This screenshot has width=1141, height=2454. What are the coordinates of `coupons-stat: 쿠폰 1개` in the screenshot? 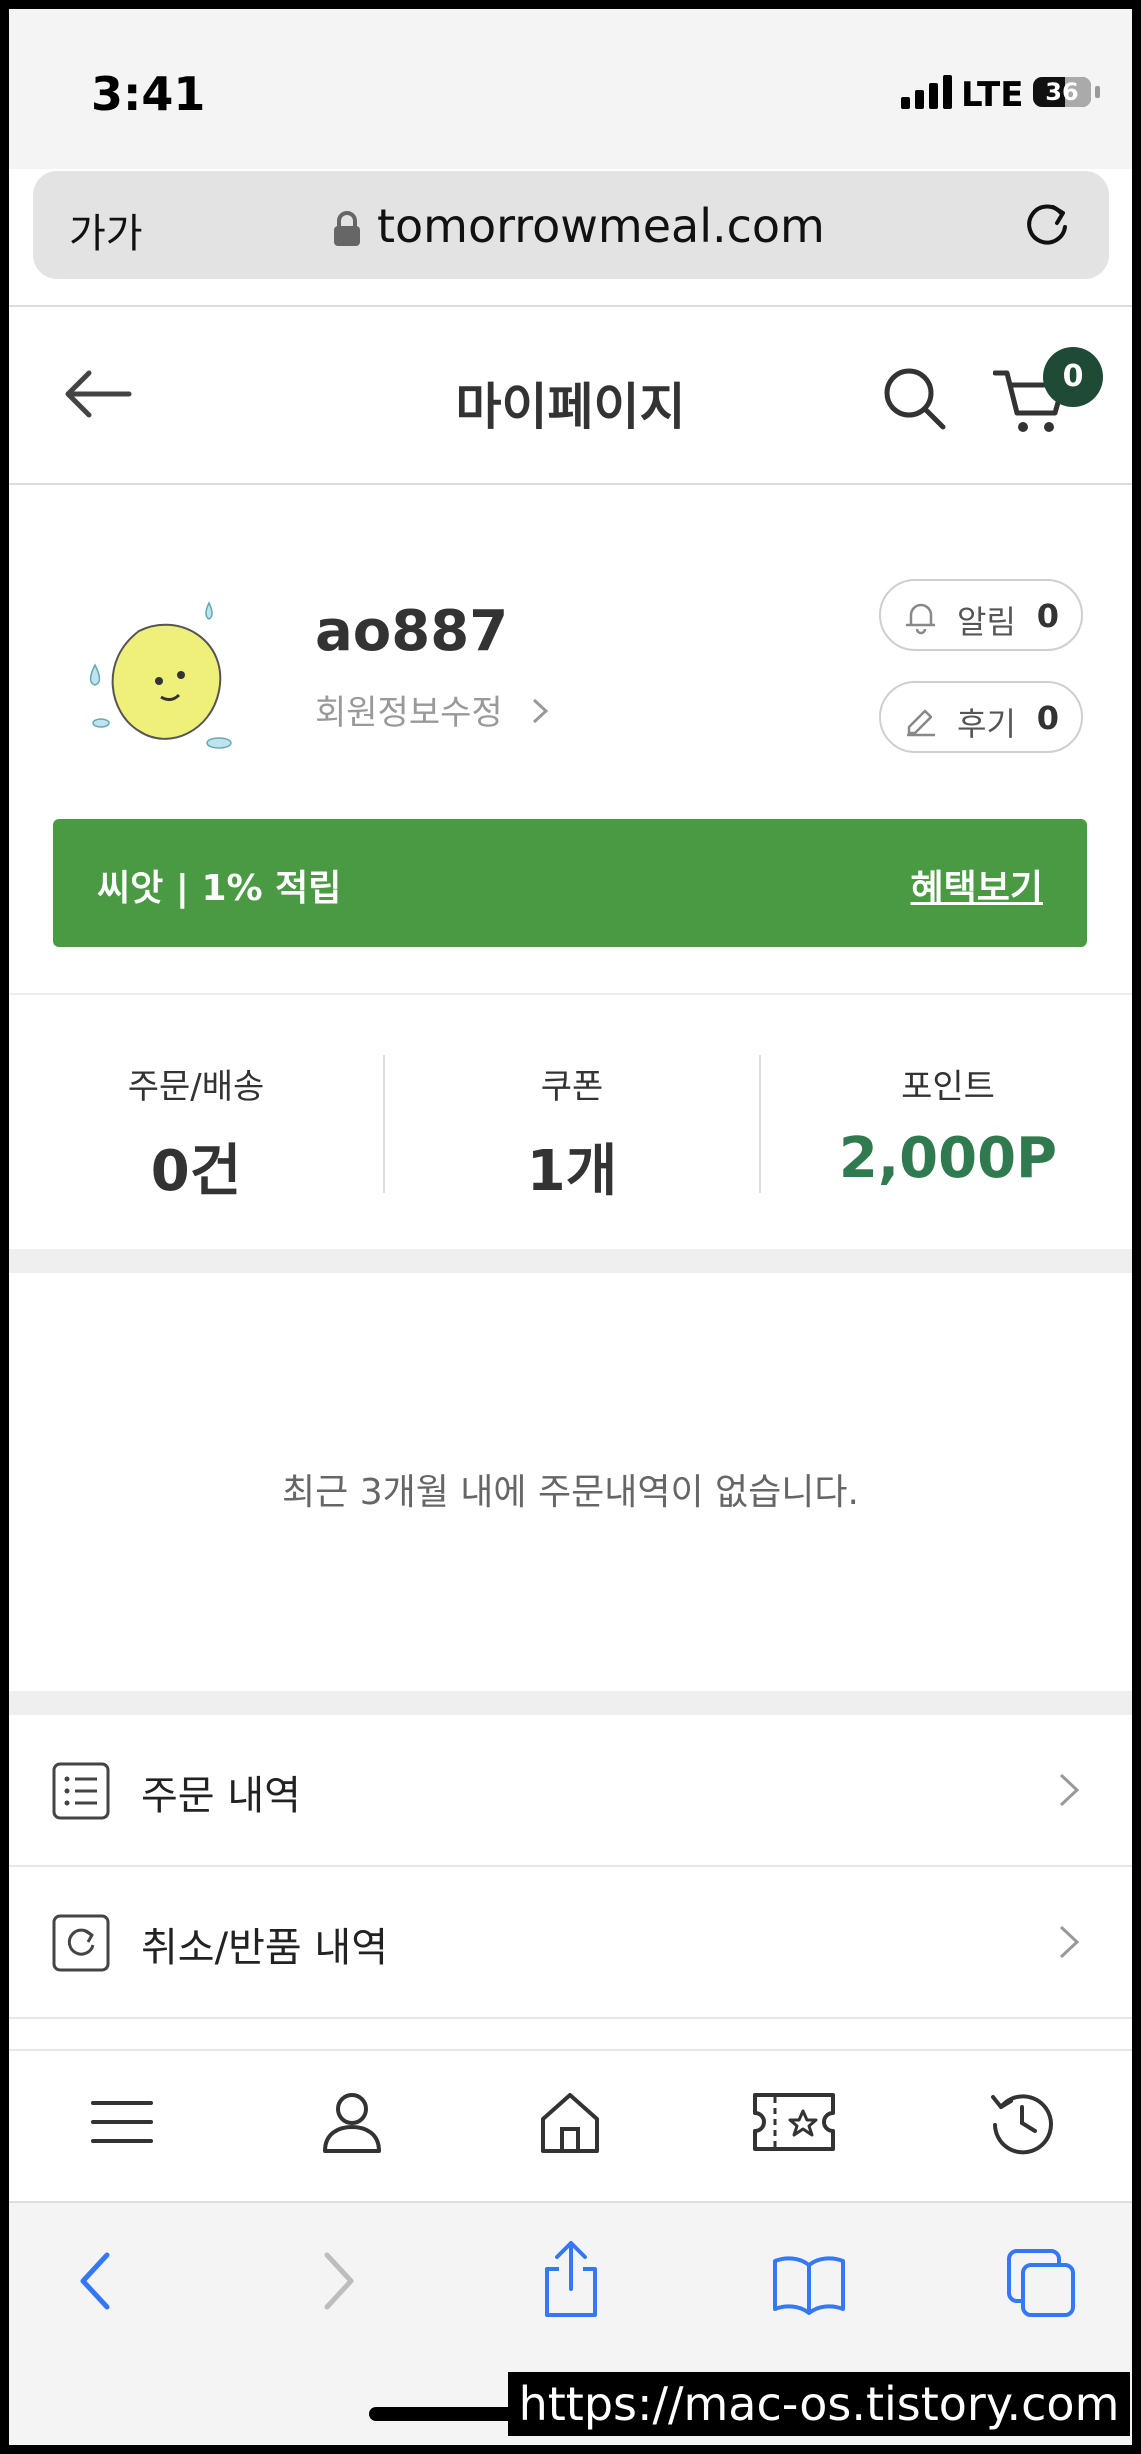 It's located at (572, 1133).